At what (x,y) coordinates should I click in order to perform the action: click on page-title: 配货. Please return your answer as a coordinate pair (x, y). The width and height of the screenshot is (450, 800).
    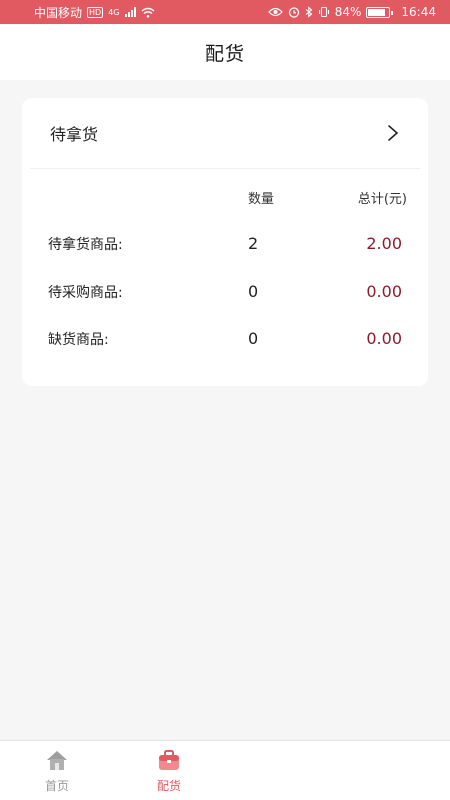
    Looking at the image, I should click on (224, 53).